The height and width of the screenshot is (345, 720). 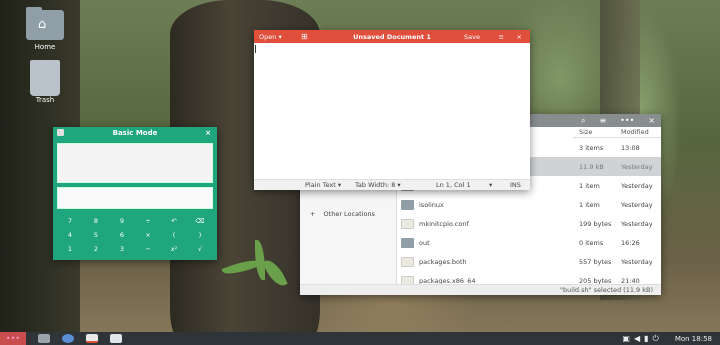 I want to click on column-headers: Size Modified, so click(x=617, y=132).